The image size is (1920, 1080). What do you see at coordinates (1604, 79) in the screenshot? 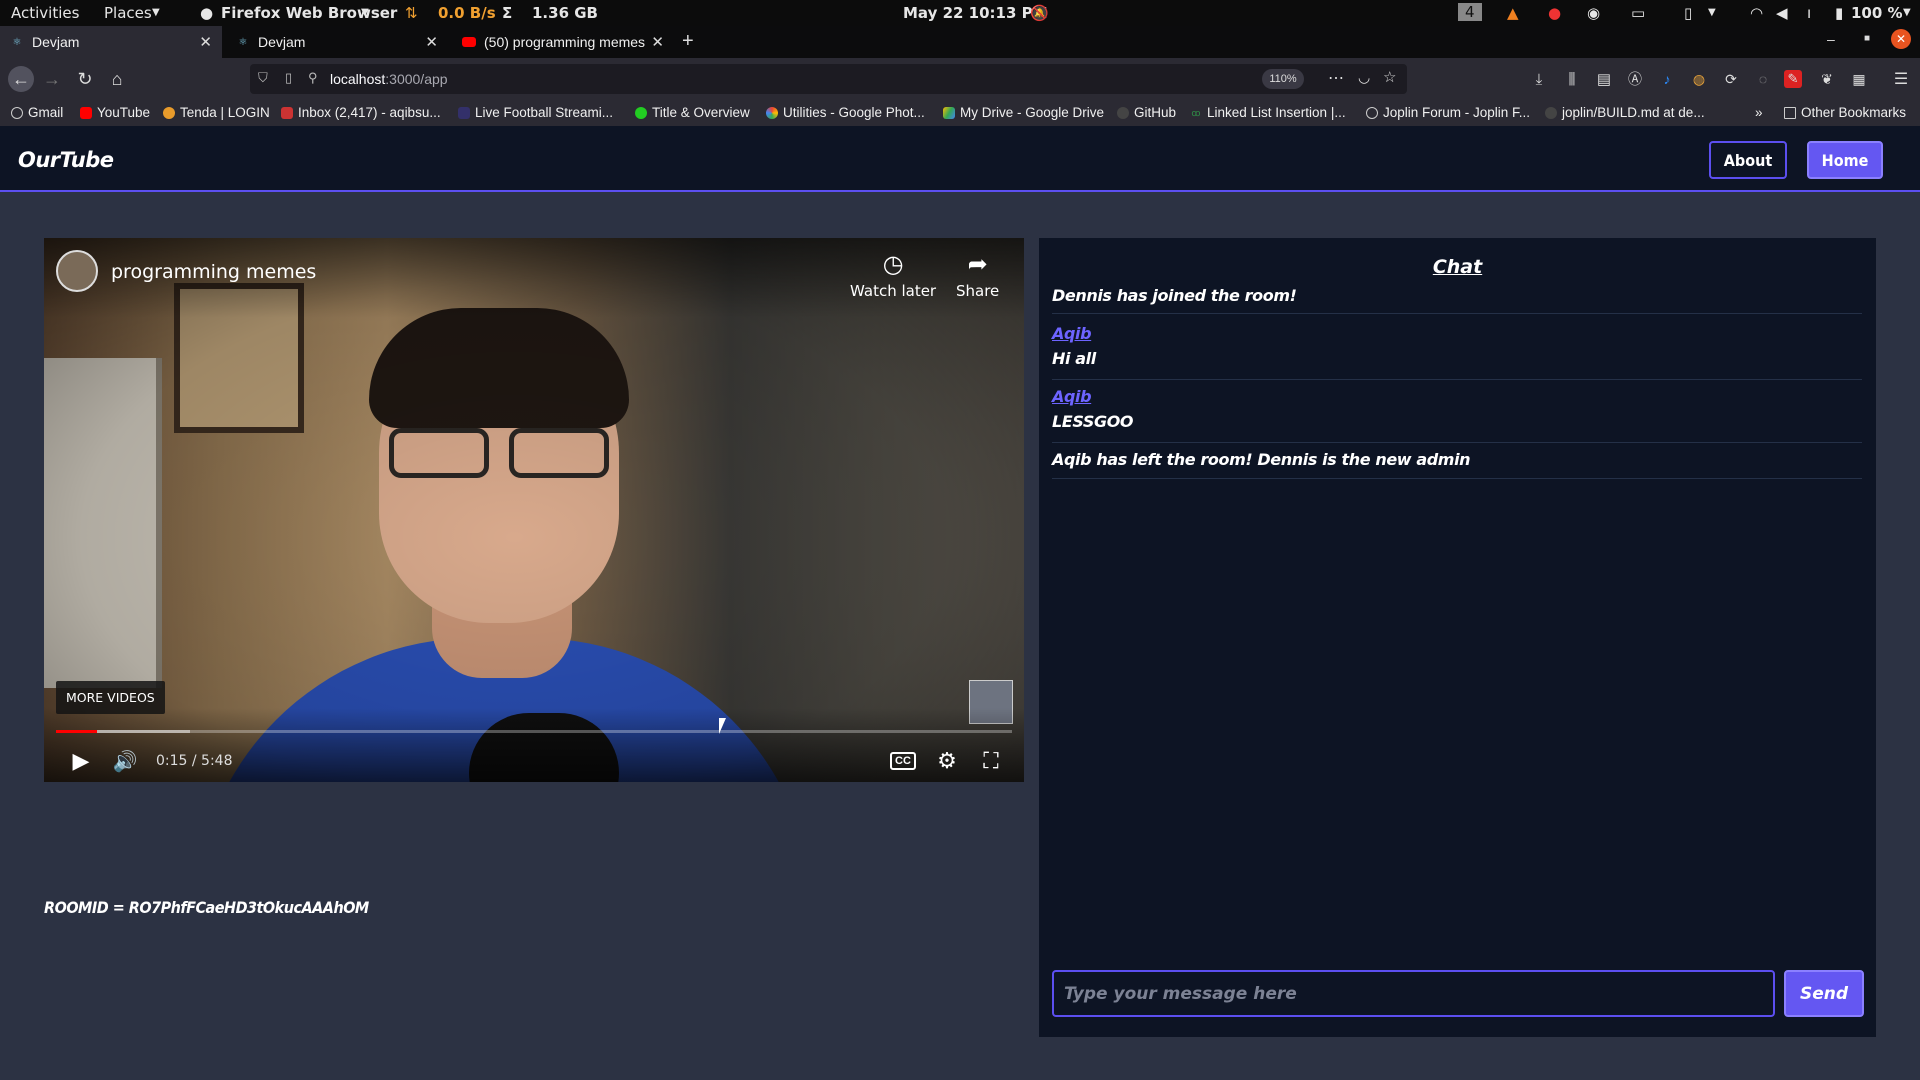
I see `sidebar-icon: ▤` at bounding box center [1604, 79].